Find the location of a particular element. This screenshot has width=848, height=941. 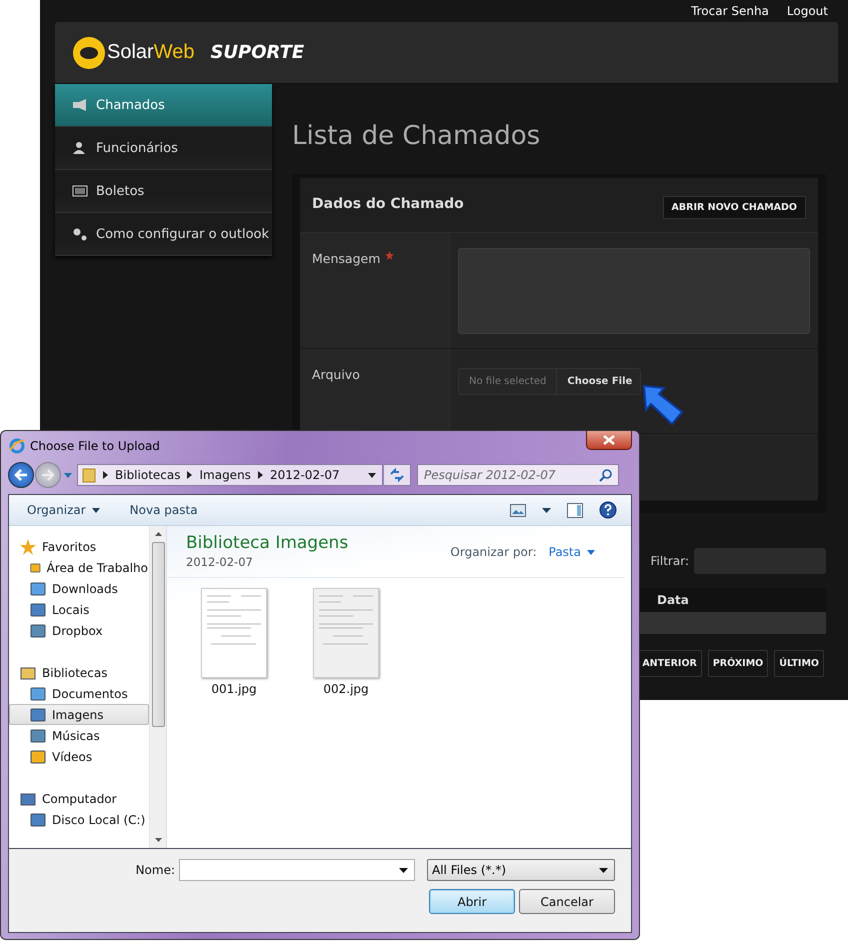

close-button is located at coordinates (609, 440).